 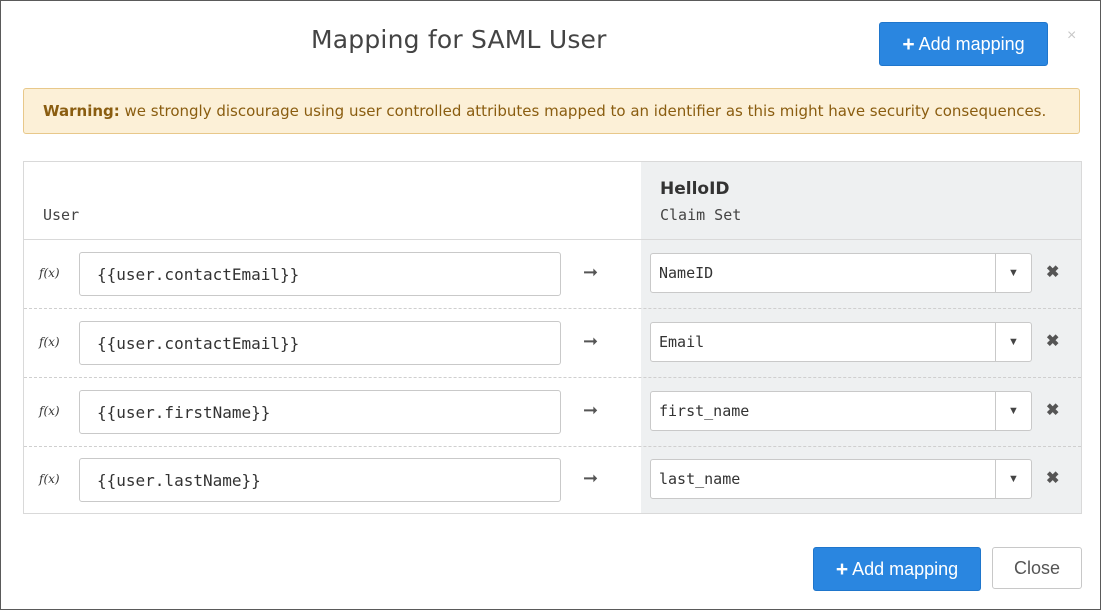 I want to click on claim-select-value: first_name, so click(x=704, y=411).